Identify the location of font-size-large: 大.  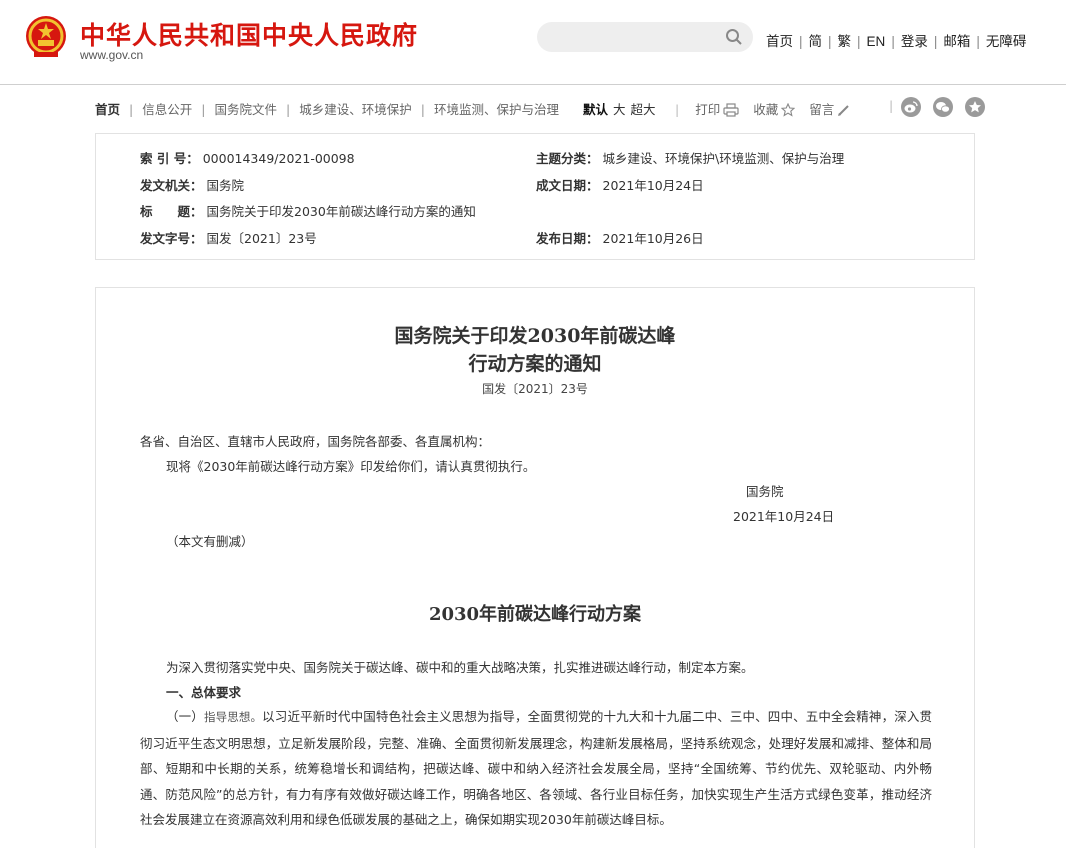
(619, 109).